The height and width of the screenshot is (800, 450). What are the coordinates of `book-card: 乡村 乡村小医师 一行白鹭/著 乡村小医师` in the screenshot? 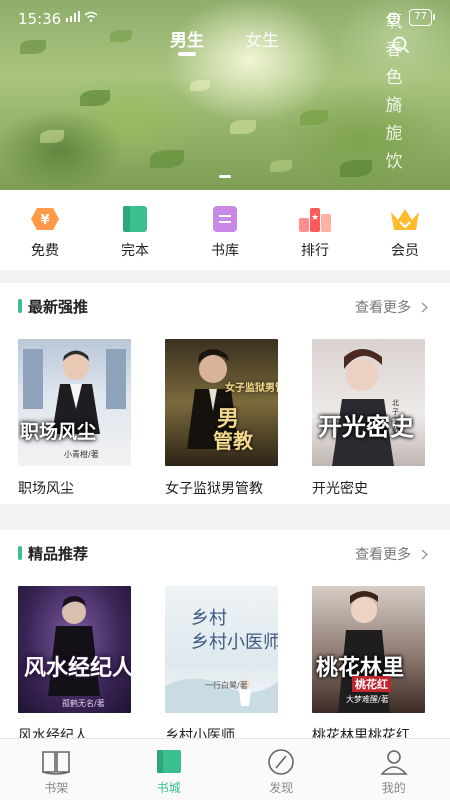 It's located at (221, 665).